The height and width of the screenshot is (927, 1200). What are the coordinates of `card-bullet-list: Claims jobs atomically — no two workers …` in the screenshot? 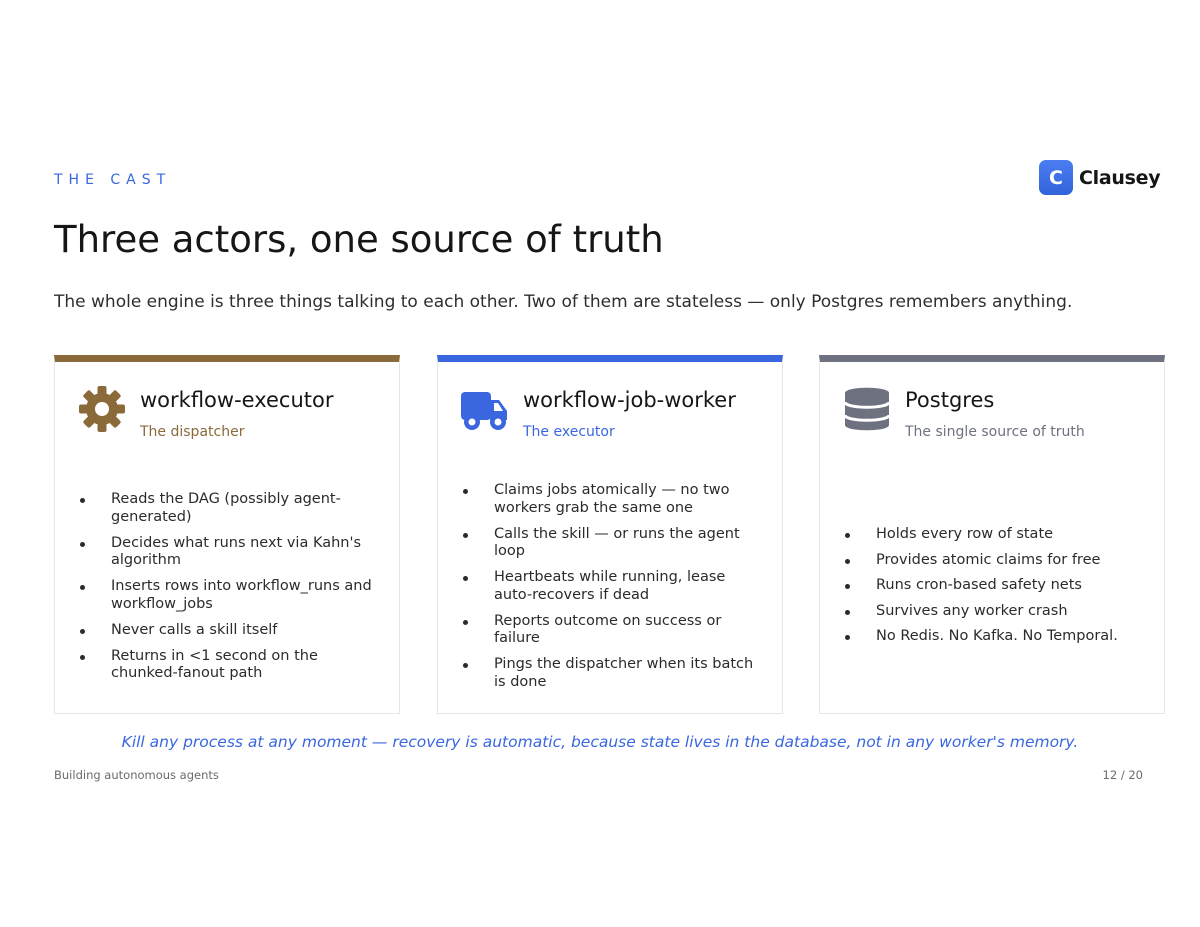 It's located at (614, 591).